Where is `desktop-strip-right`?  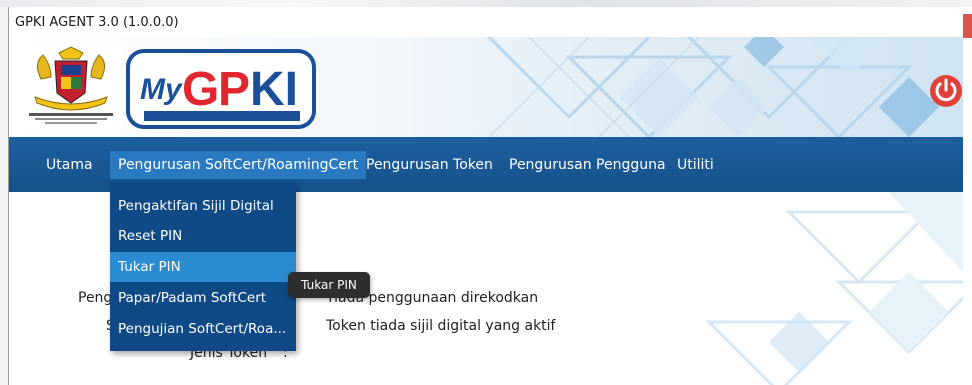
desktop-strip-right is located at coordinates (967, 196).